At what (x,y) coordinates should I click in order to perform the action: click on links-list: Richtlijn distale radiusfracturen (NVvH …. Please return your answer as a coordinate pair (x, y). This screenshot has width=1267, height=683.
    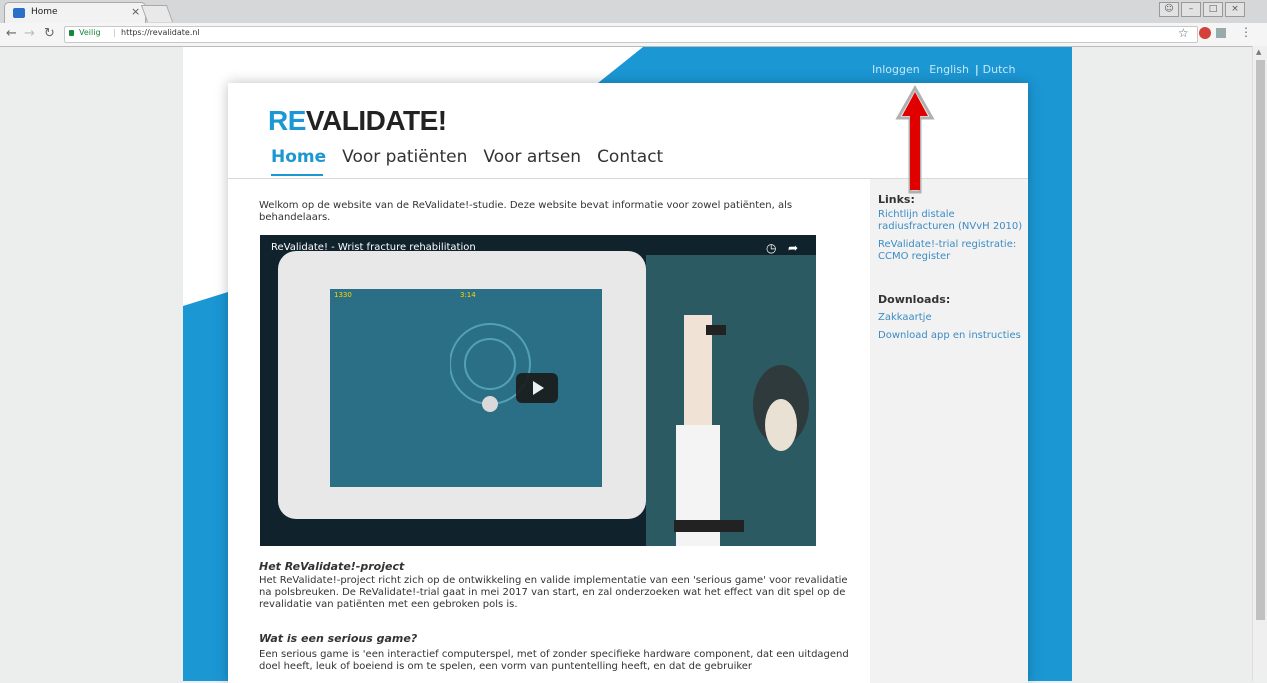
    Looking at the image, I should click on (953, 239).